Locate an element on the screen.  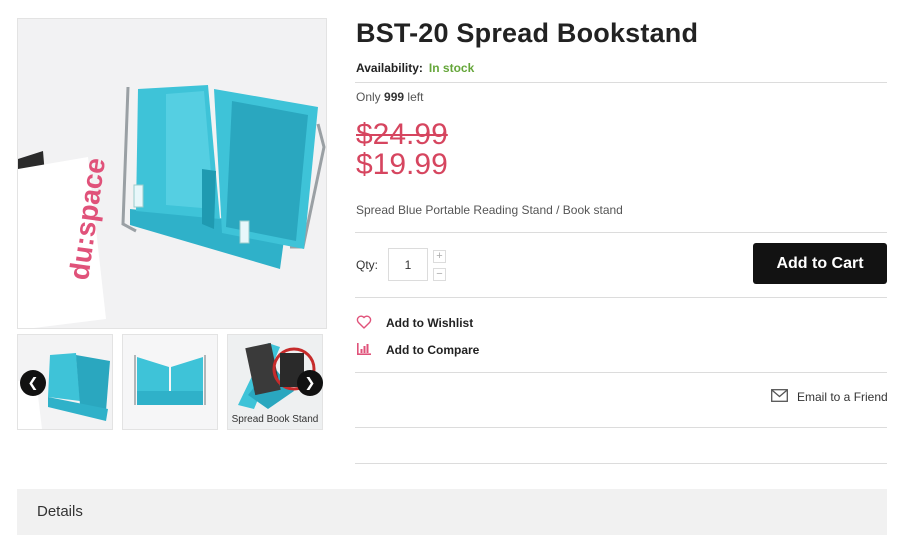
qty-label: Qty: is located at coordinates (367, 265).